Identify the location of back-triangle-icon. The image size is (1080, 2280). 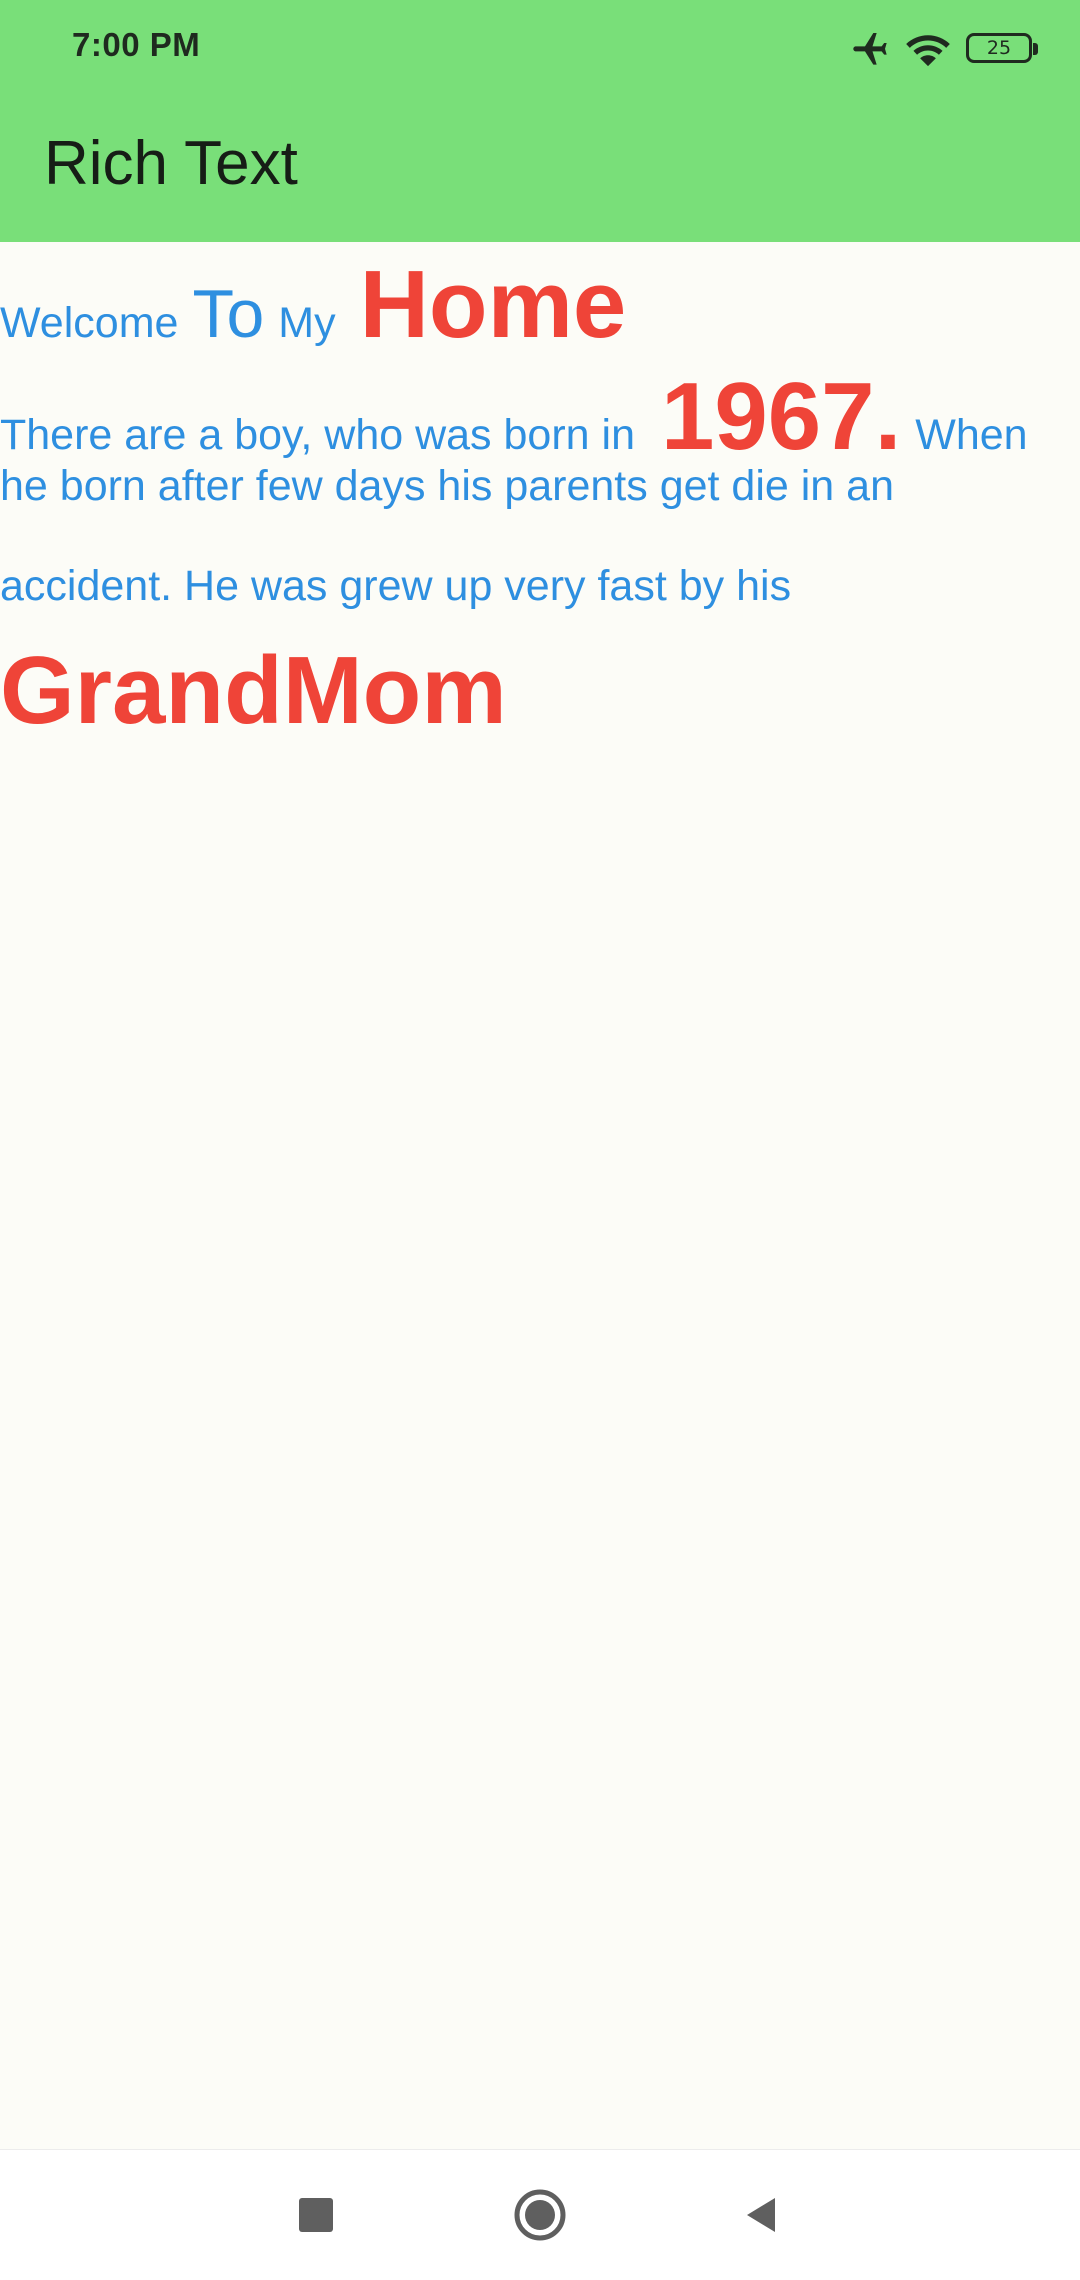
(761, 2215).